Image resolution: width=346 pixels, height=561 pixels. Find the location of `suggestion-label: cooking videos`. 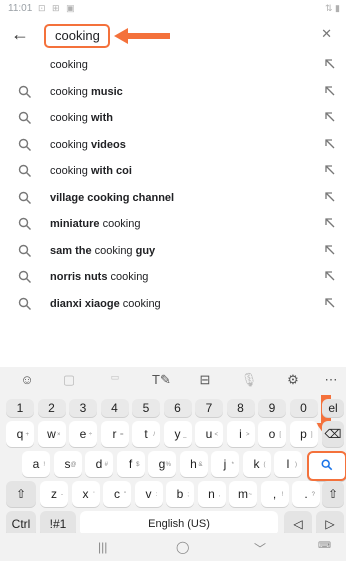

suggestion-label: cooking videos is located at coordinates (88, 144).